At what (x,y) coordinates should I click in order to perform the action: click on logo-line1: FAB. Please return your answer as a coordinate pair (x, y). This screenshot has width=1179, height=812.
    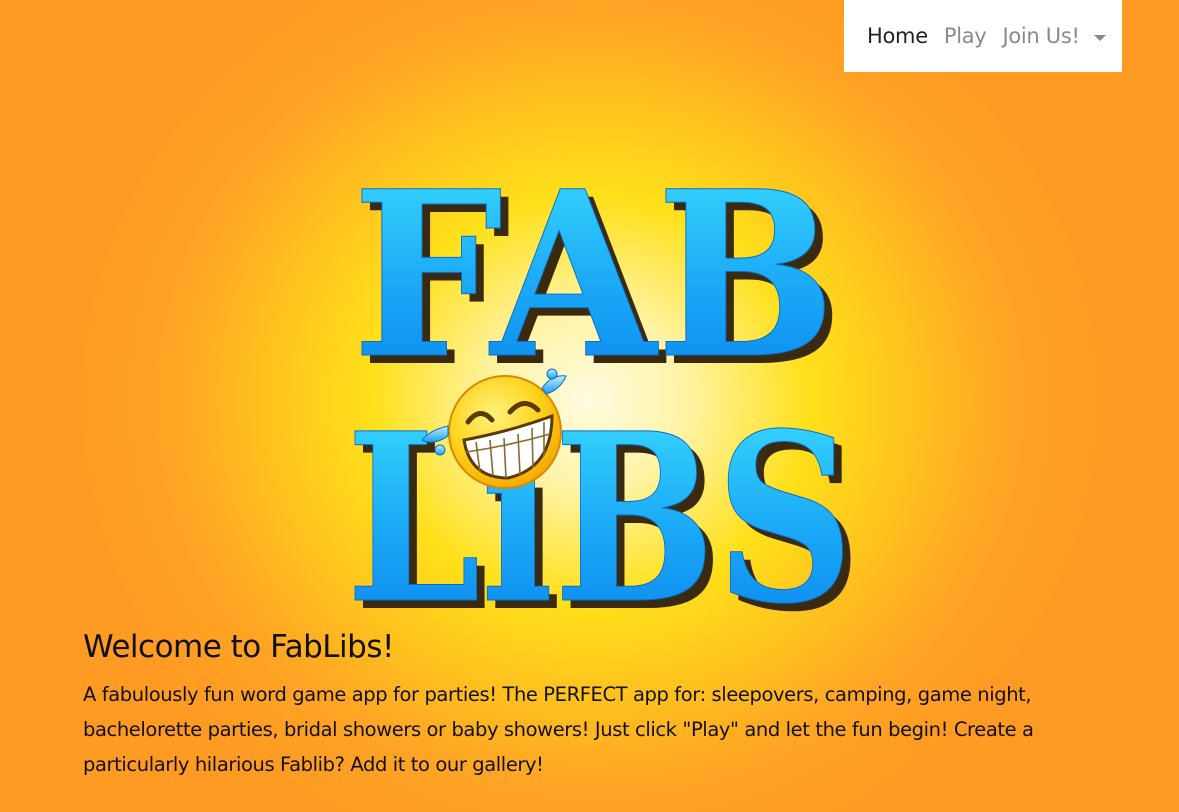
    Looking at the image, I should click on (594, 279).